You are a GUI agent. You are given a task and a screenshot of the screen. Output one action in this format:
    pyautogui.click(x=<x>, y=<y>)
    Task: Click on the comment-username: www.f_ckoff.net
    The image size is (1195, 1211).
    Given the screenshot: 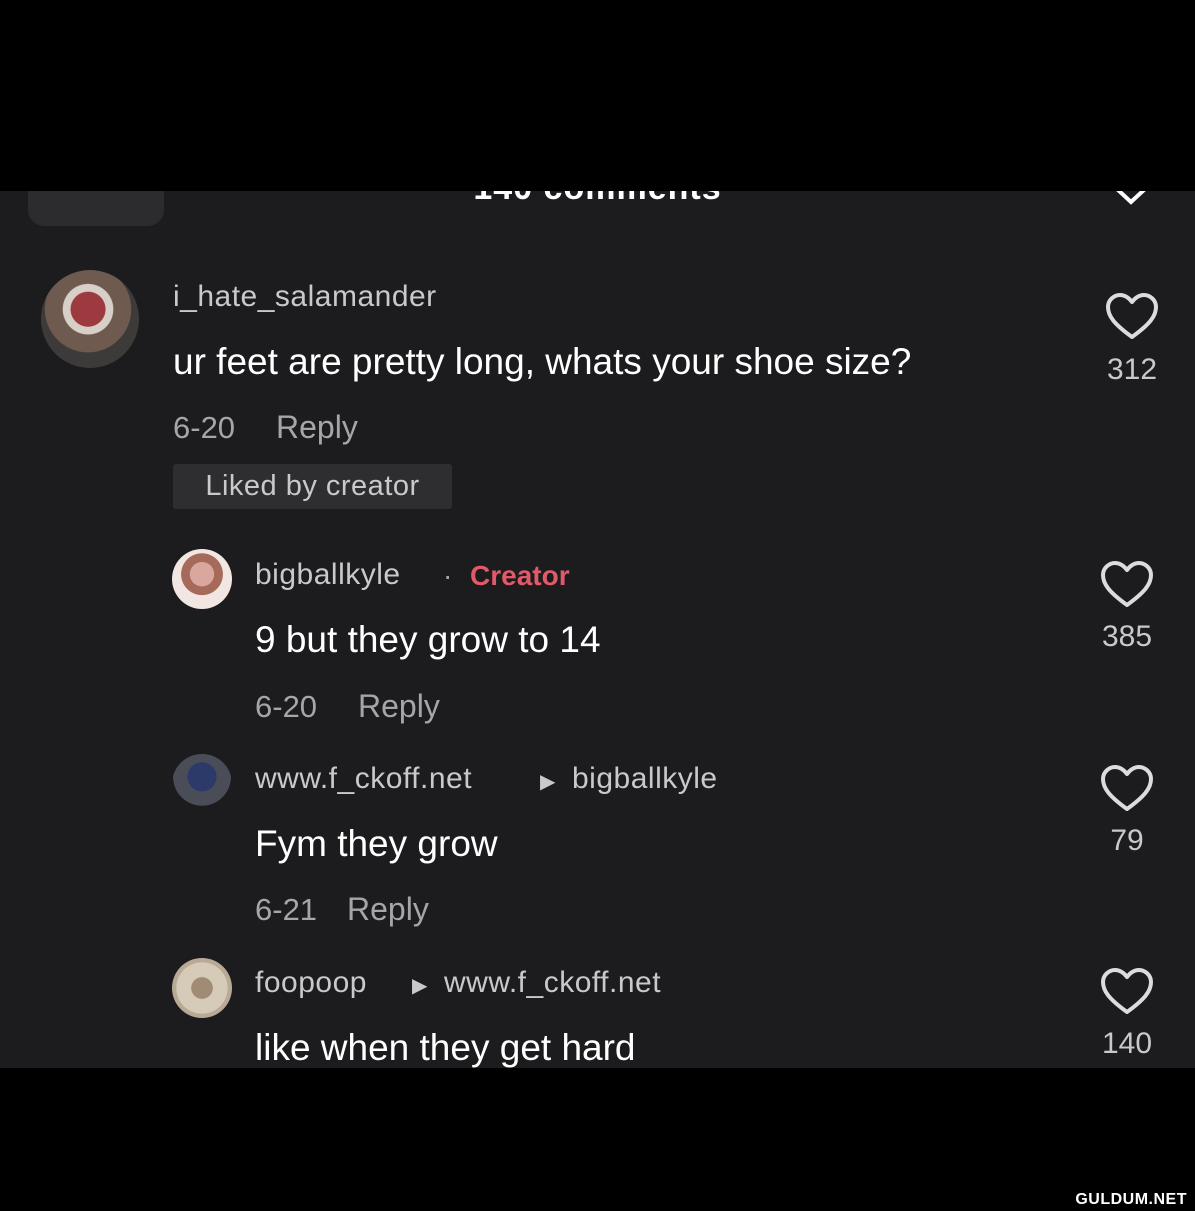 What is the action you would take?
    pyautogui.click(x=363, y=779)
    